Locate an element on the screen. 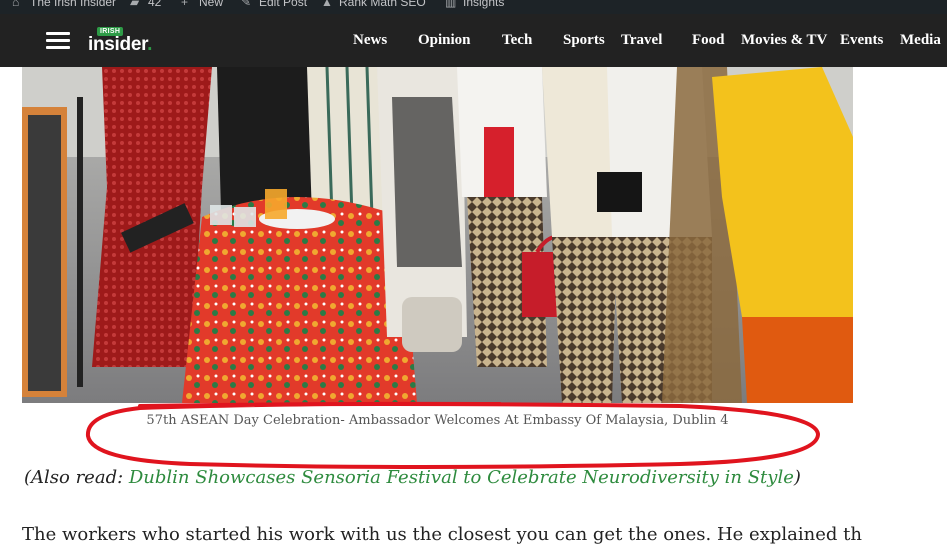 This screenshot has width=947, height=545. logo-wordmark: insider. is located at coordinates (120, 45).